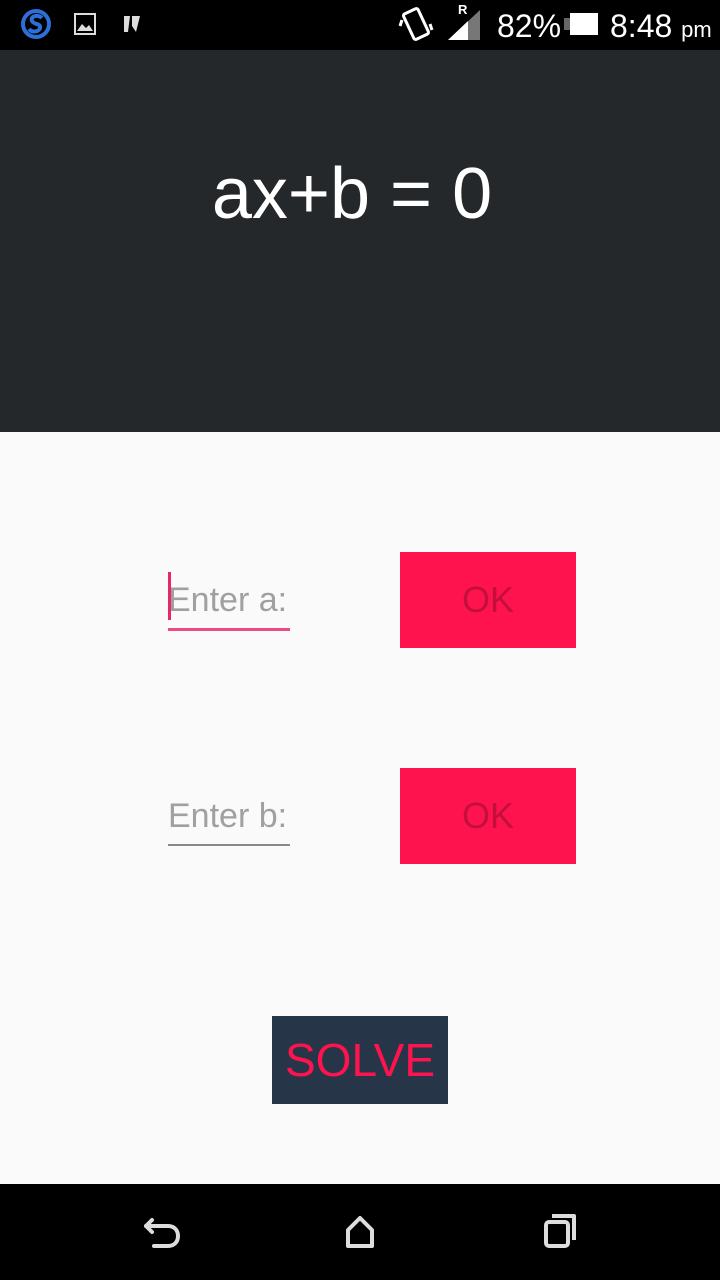  I want to click on navigation-bar, so click(360, 1232).